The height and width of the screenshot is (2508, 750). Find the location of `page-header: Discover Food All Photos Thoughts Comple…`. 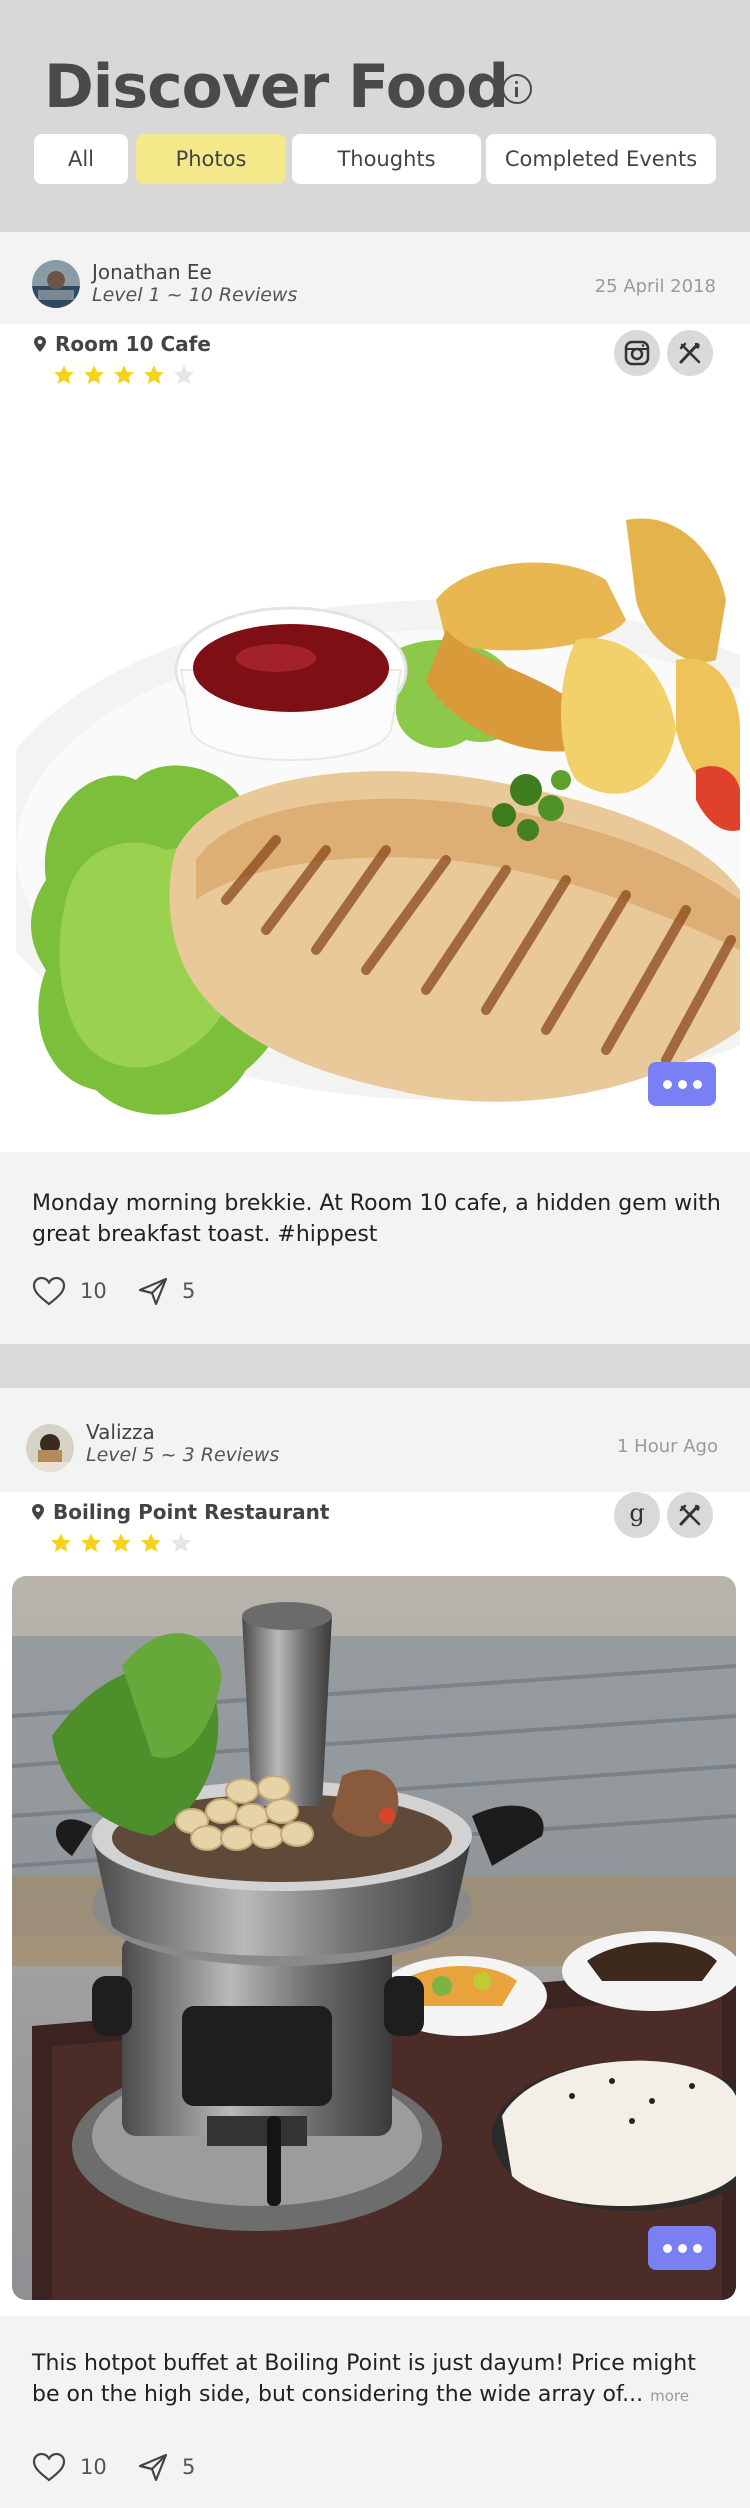

page-header: Discover Food All Photos Thoughts Comple… is located at coordinates (375, 116).